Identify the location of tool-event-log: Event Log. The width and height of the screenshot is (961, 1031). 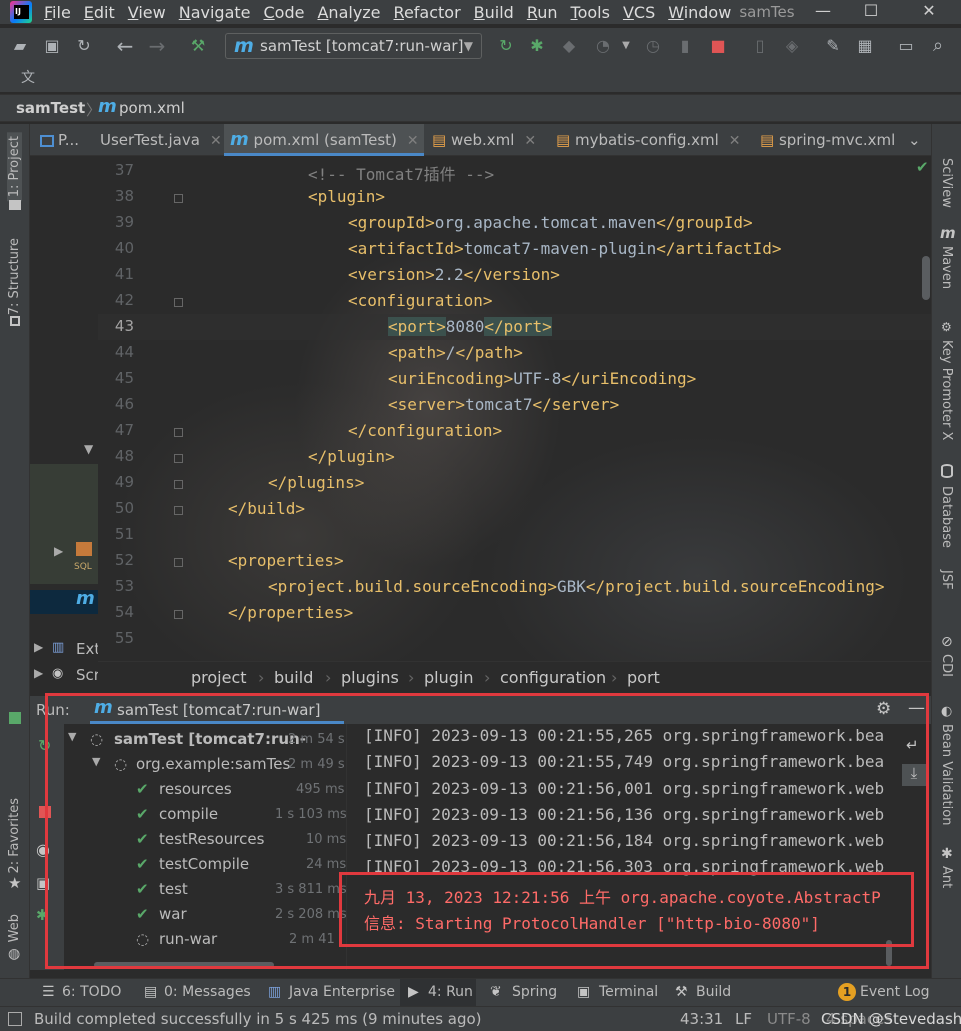
(895, 992).